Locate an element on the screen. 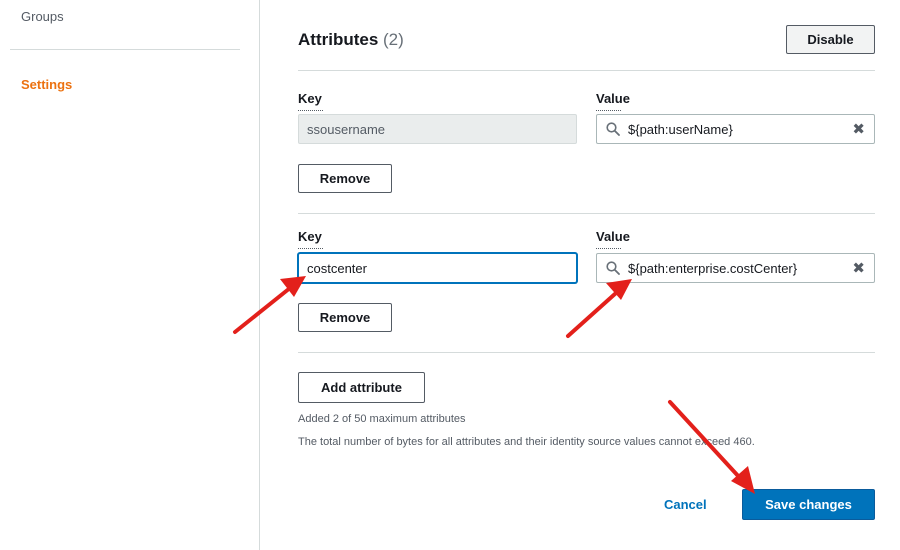 The height and width of the screenshot is (550, 900). section-title-text: Attributes is located at coordinates (338, 39).